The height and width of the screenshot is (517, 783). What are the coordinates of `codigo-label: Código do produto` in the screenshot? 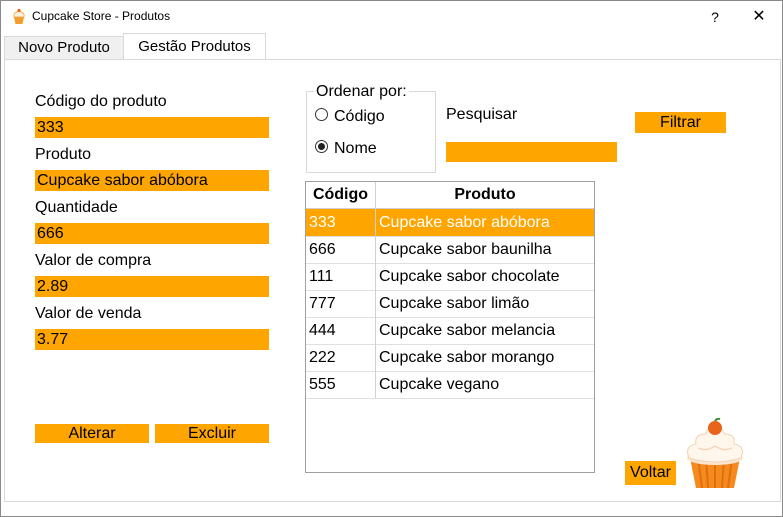 It's located at (101, 101).